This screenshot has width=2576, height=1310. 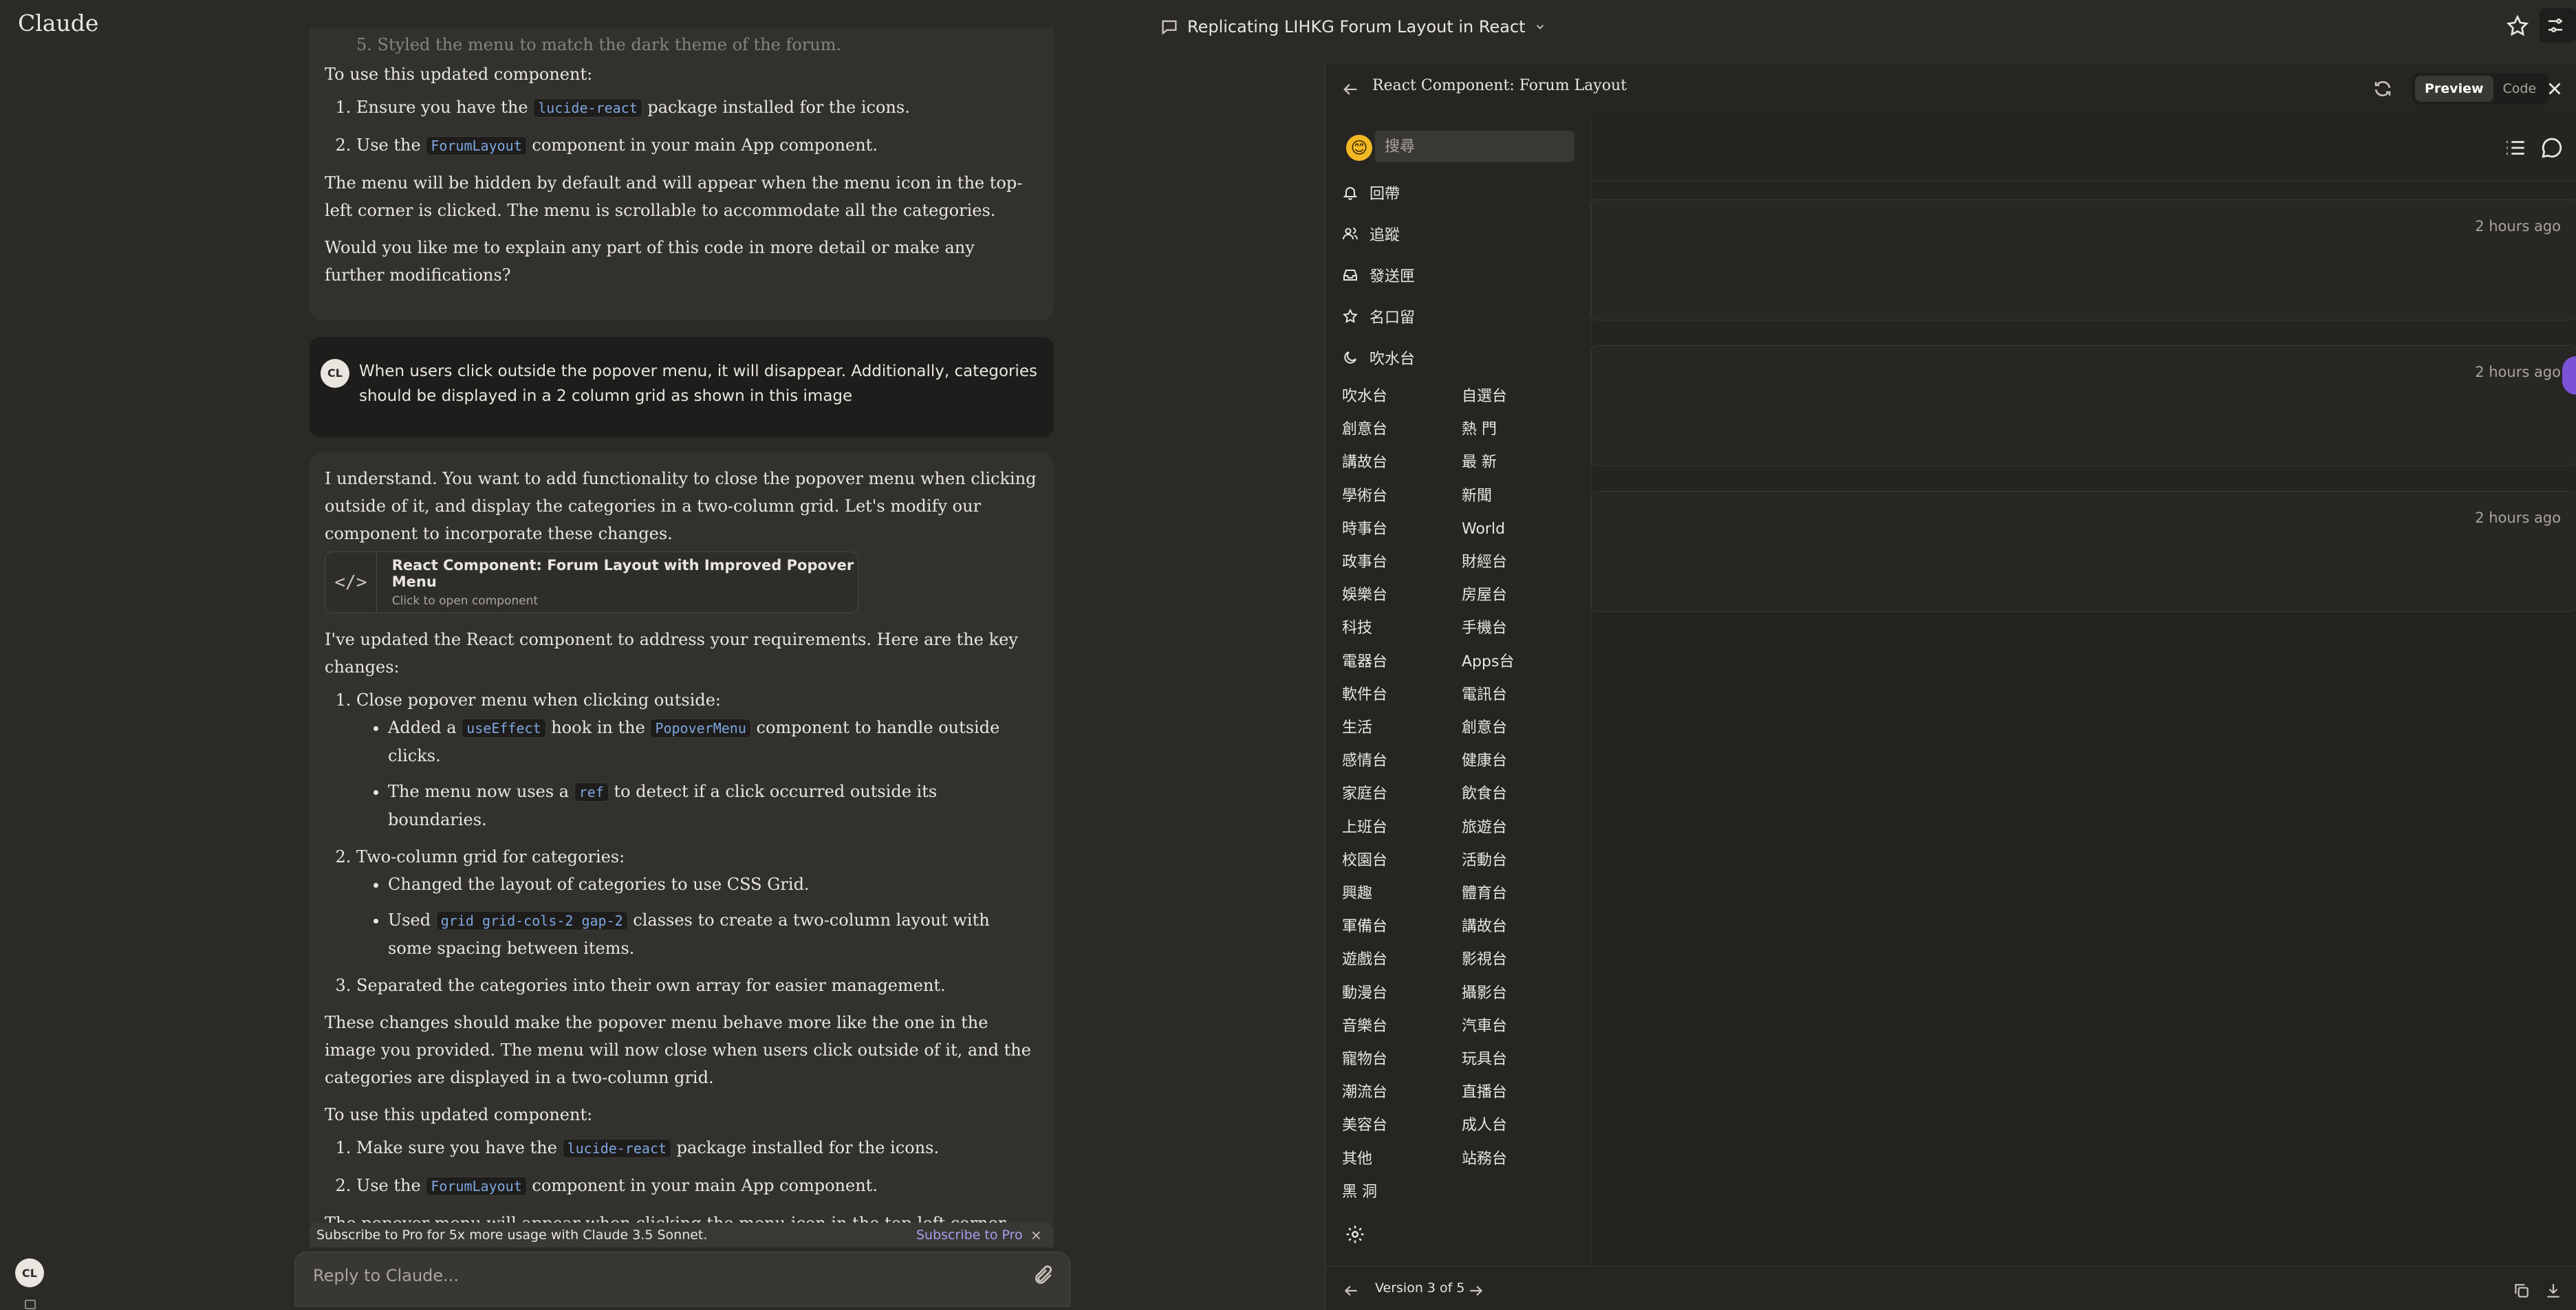 I want to click on category-item: 旅遊台, so click(x=1484, y=828).